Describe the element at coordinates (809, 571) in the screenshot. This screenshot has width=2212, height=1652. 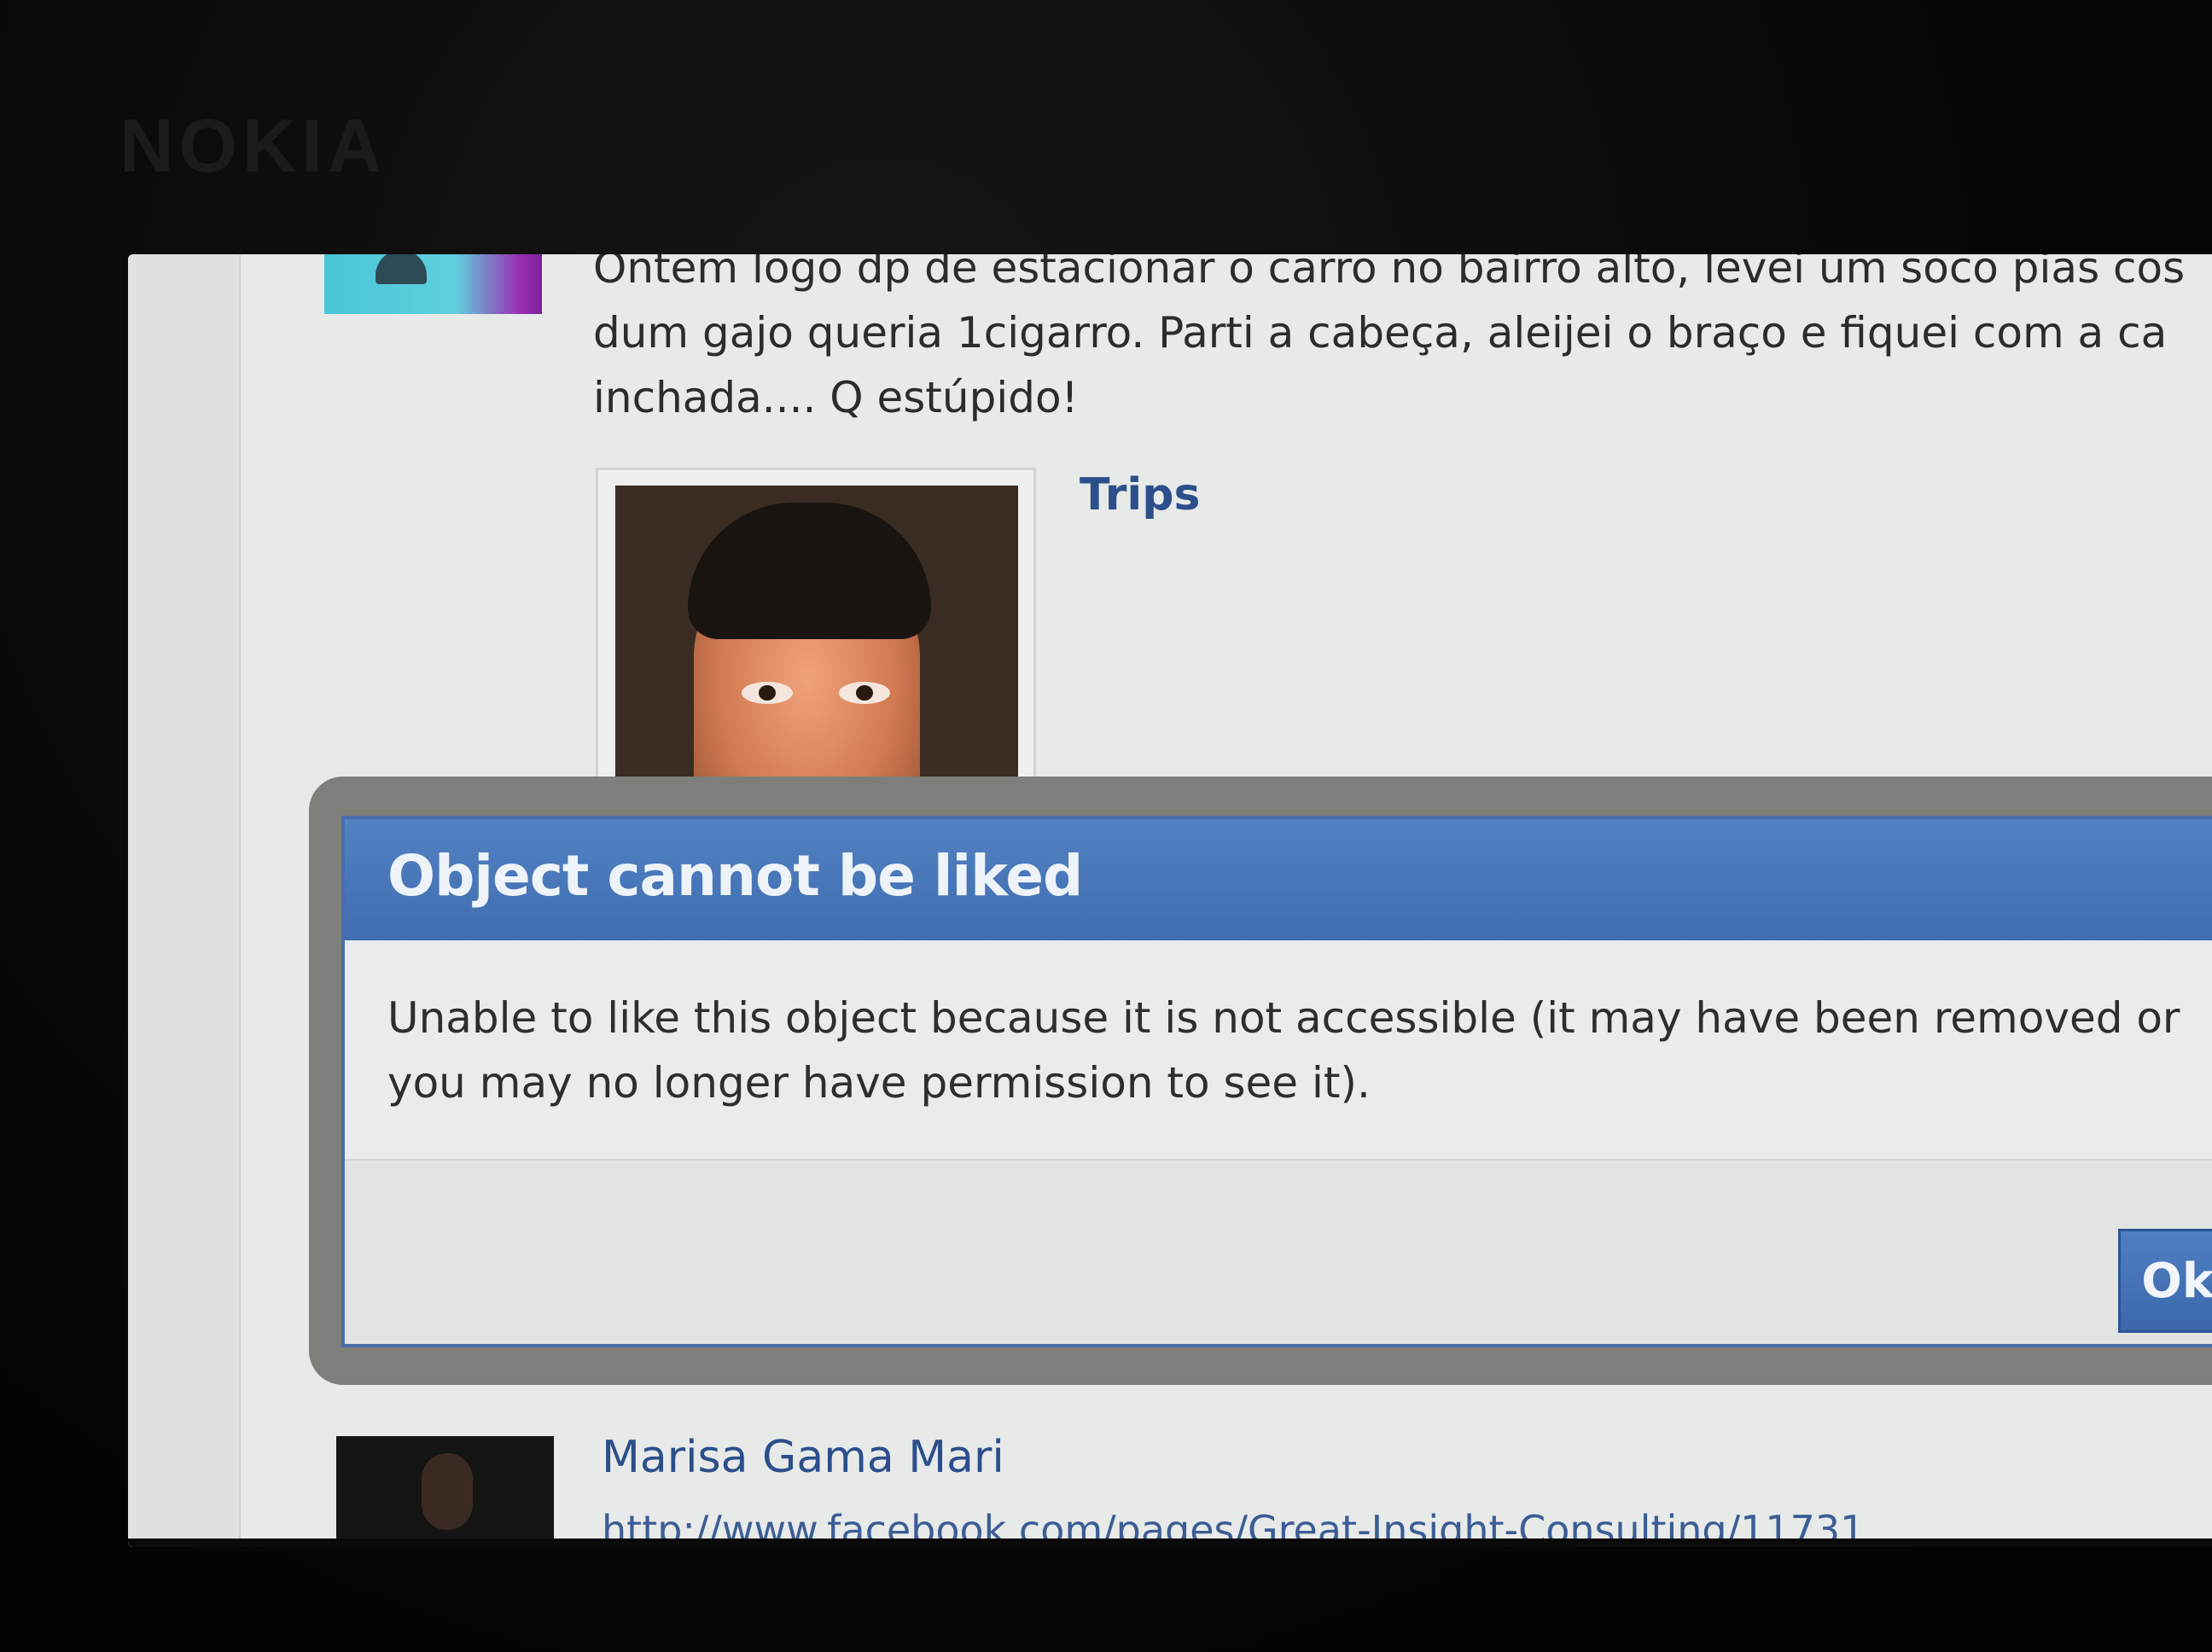
I see `photo-hair` at that location.